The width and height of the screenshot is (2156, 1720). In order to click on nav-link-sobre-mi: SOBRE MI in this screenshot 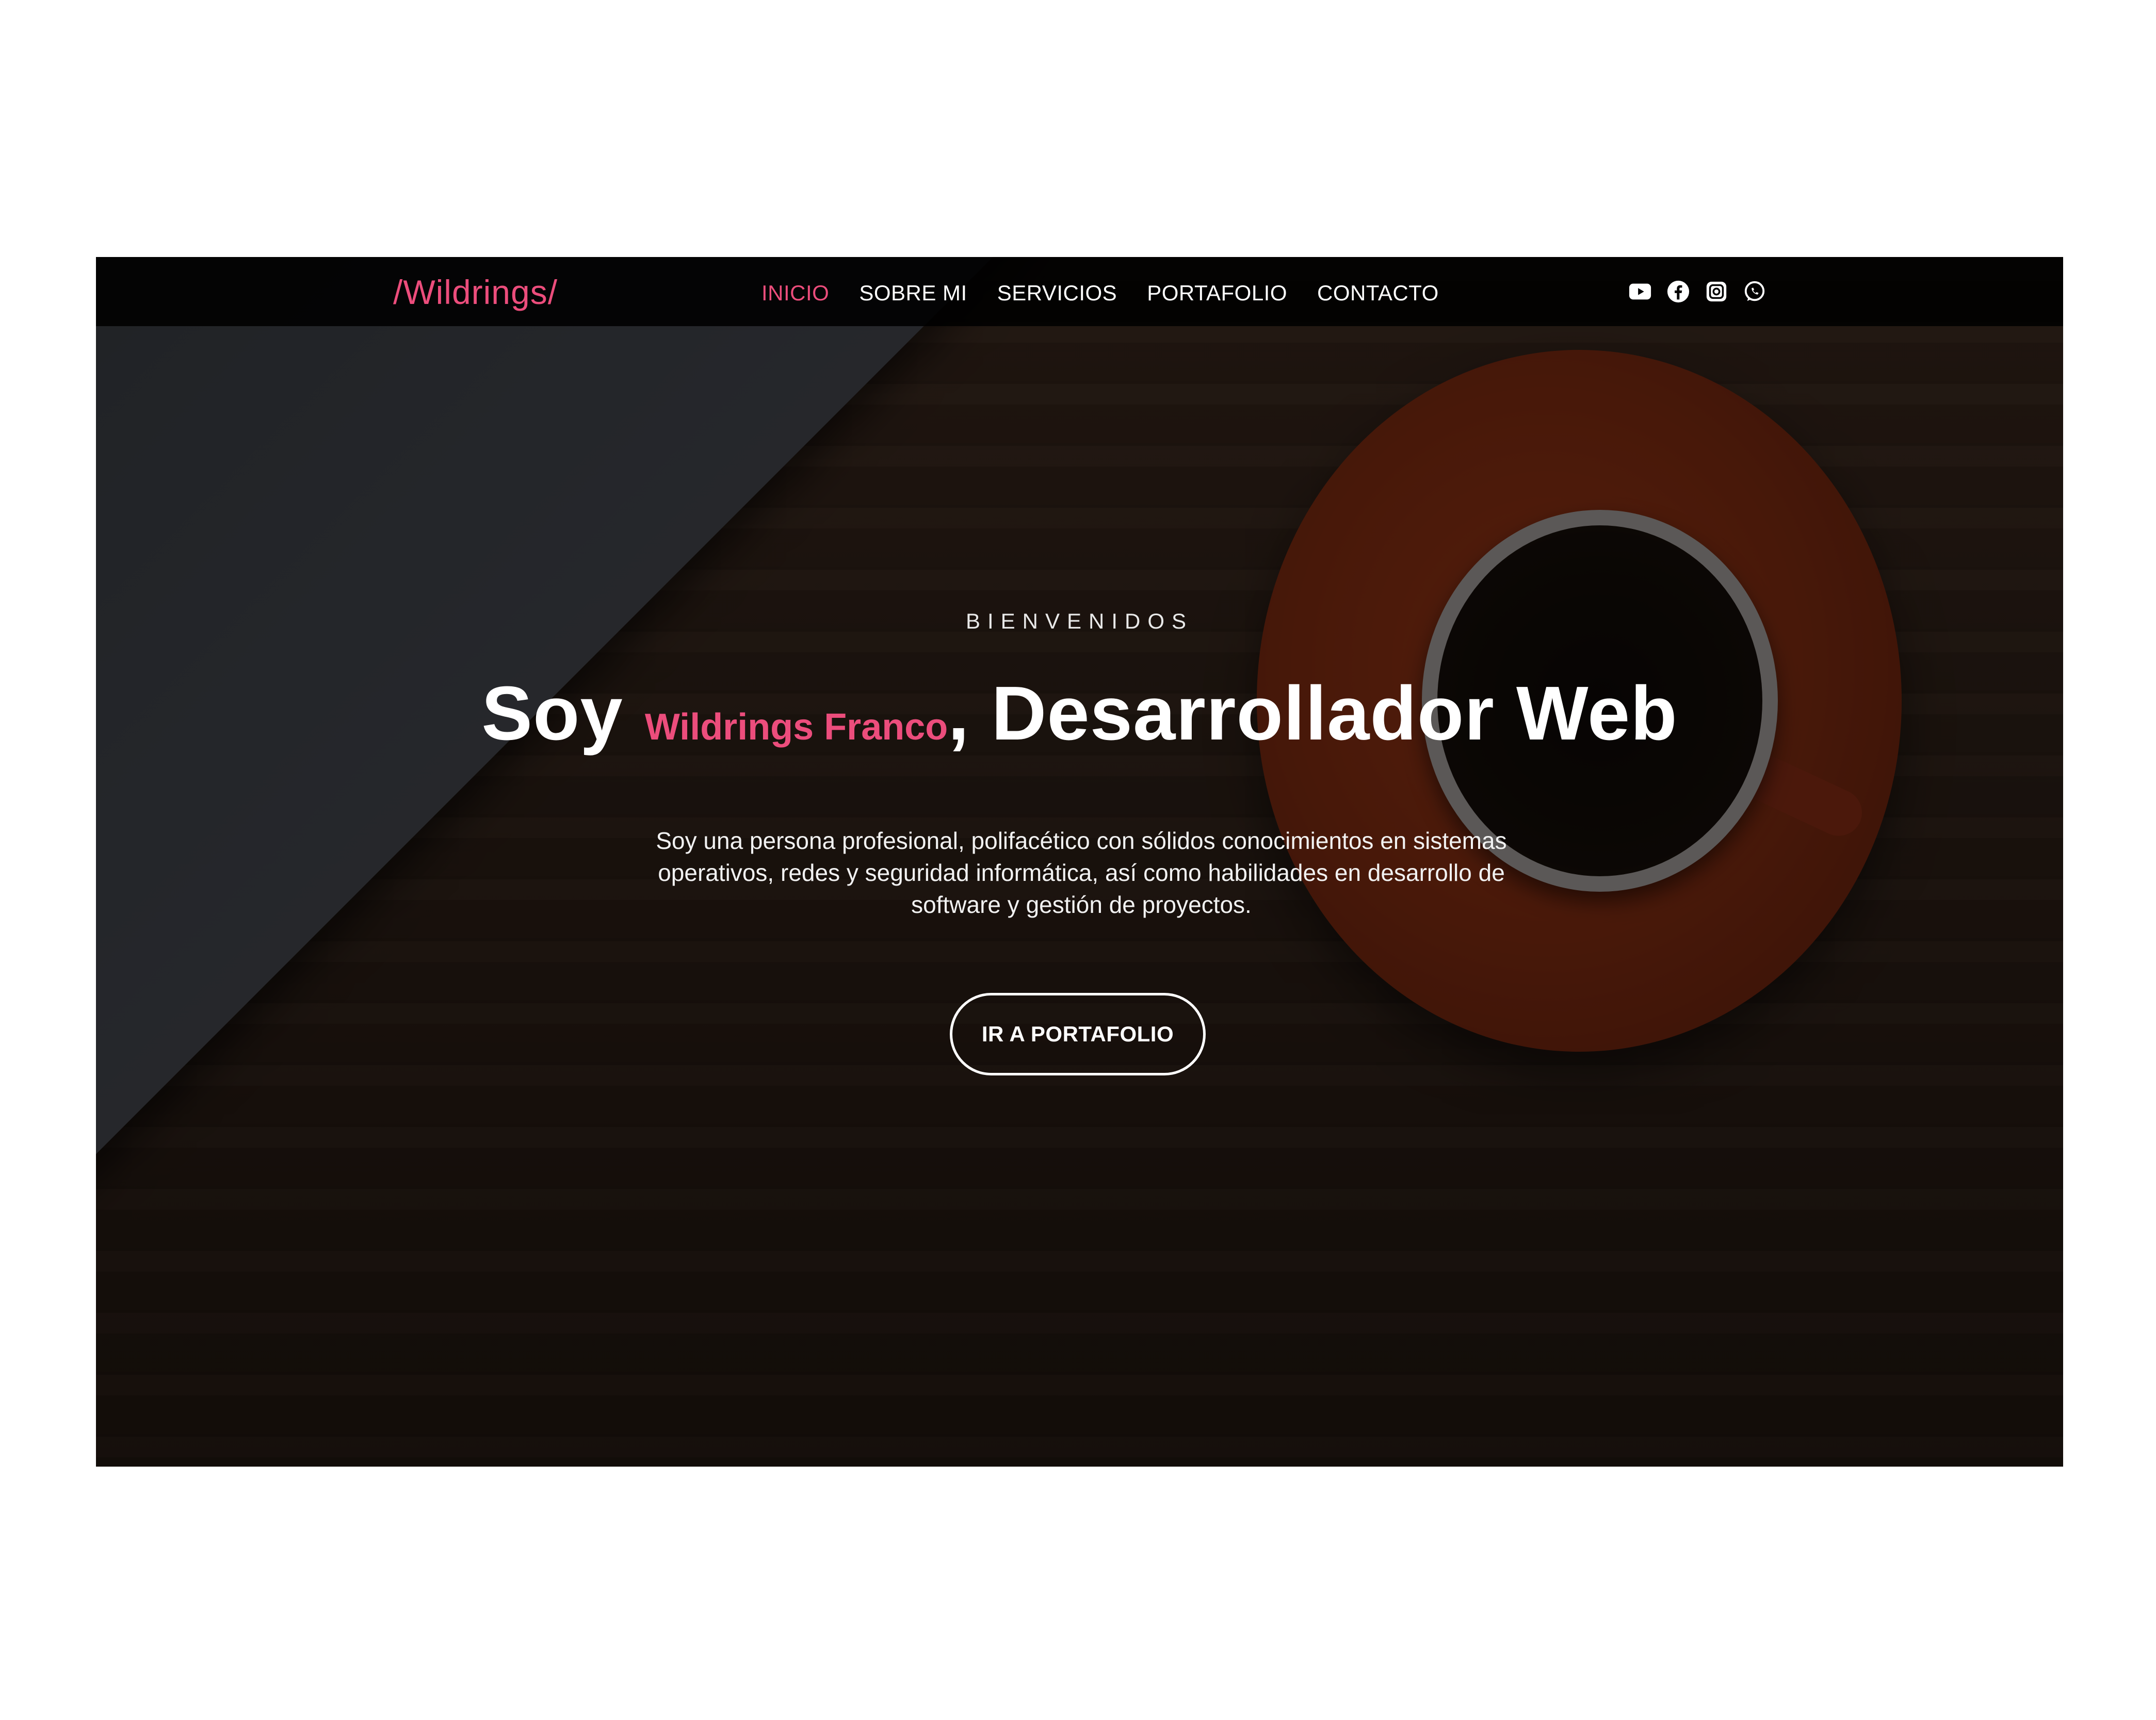, I will do `click(913, 293)`.